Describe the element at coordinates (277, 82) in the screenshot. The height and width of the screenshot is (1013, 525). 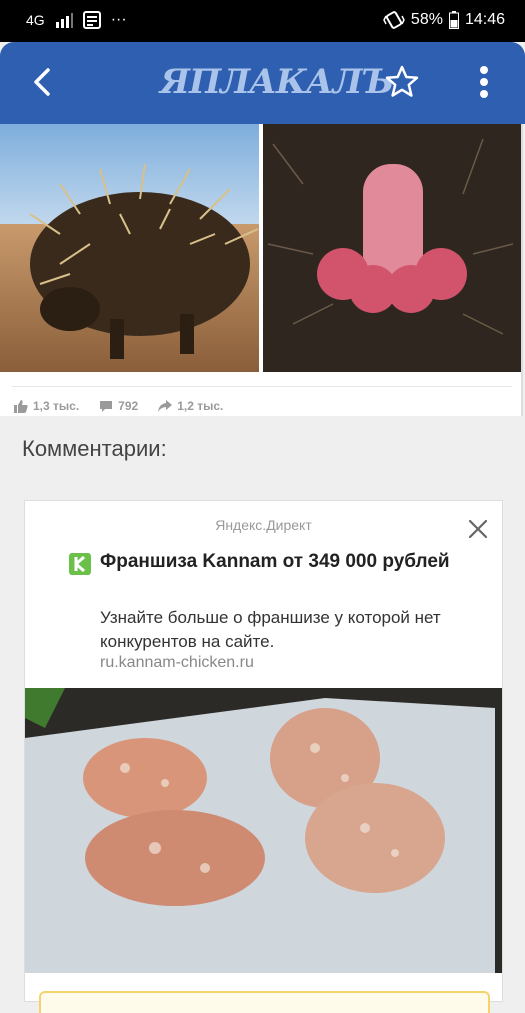
I see `site-logo: ЯПЛАКАЛЪ` at that location.